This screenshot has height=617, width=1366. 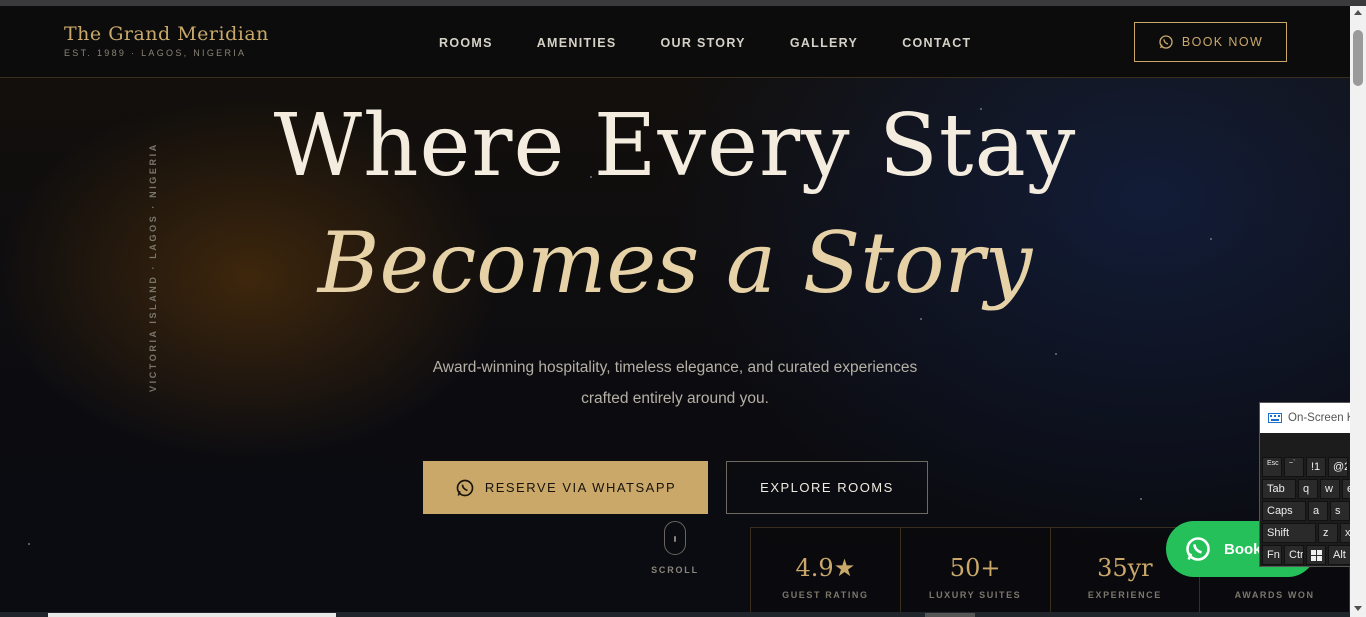 I want to click on osk-key-a: a, so click(x=1318, y=511).